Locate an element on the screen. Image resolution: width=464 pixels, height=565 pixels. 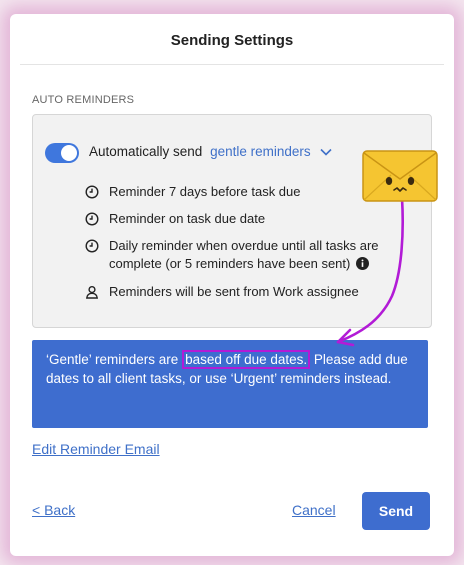
dialog-title: Sending Settings is located at coordinates (232, 42).